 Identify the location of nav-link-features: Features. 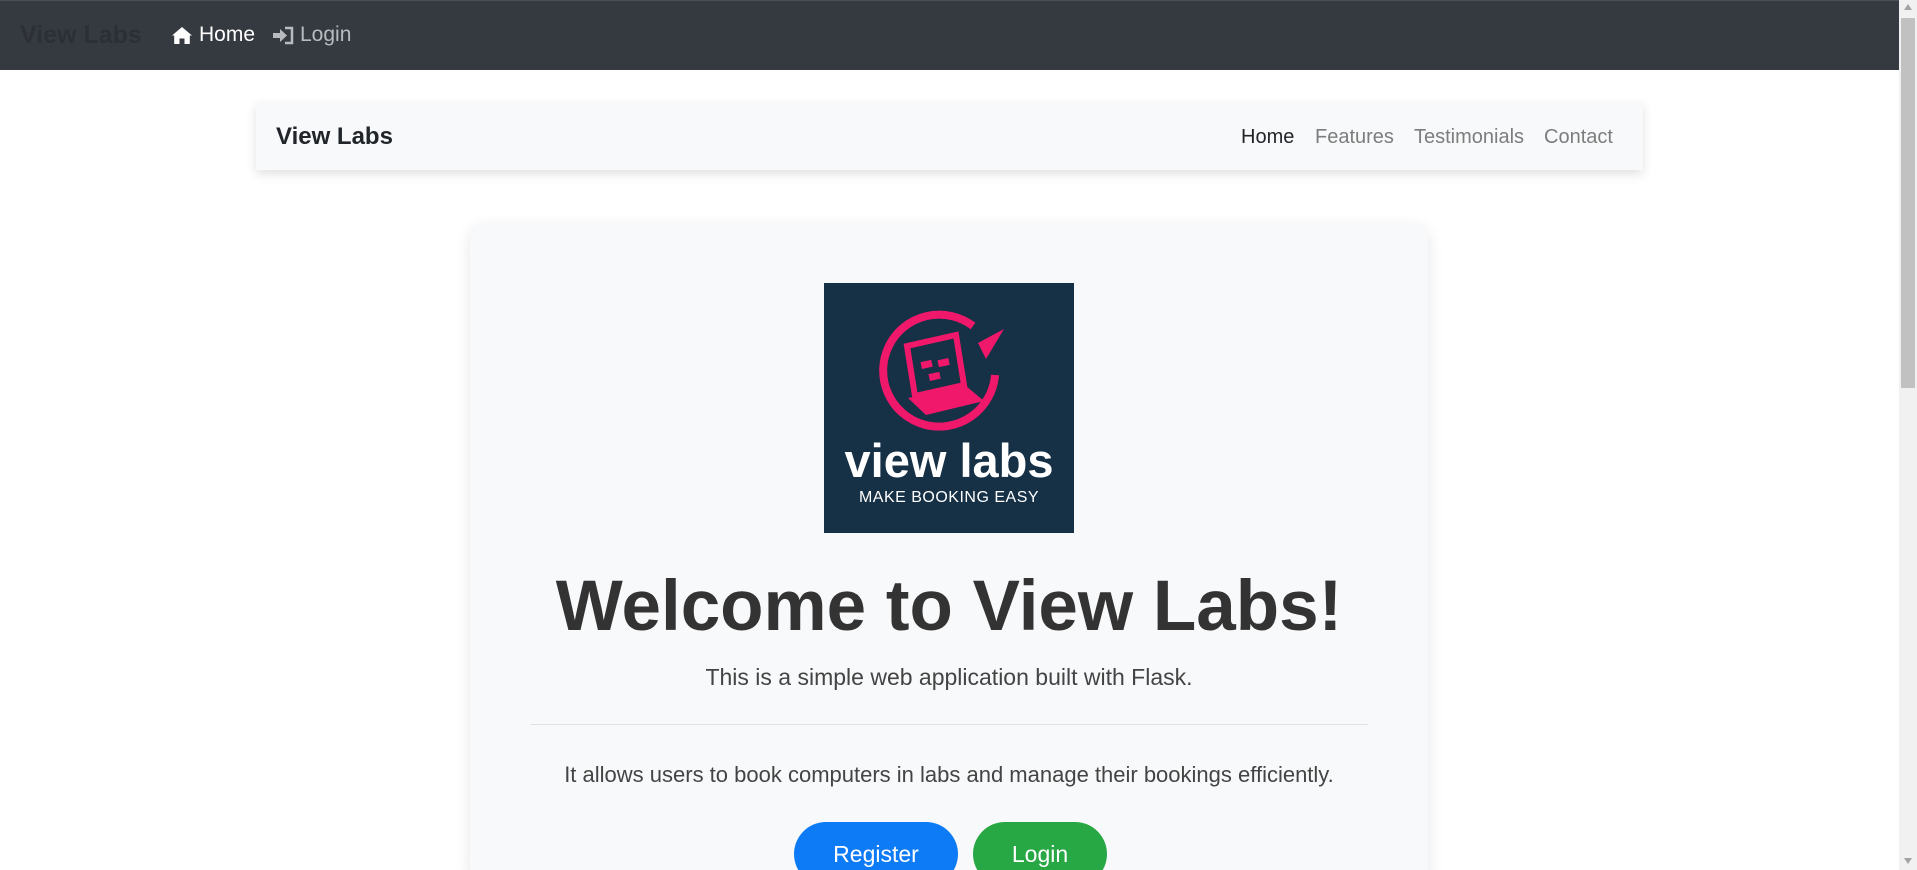
(1354, 137).